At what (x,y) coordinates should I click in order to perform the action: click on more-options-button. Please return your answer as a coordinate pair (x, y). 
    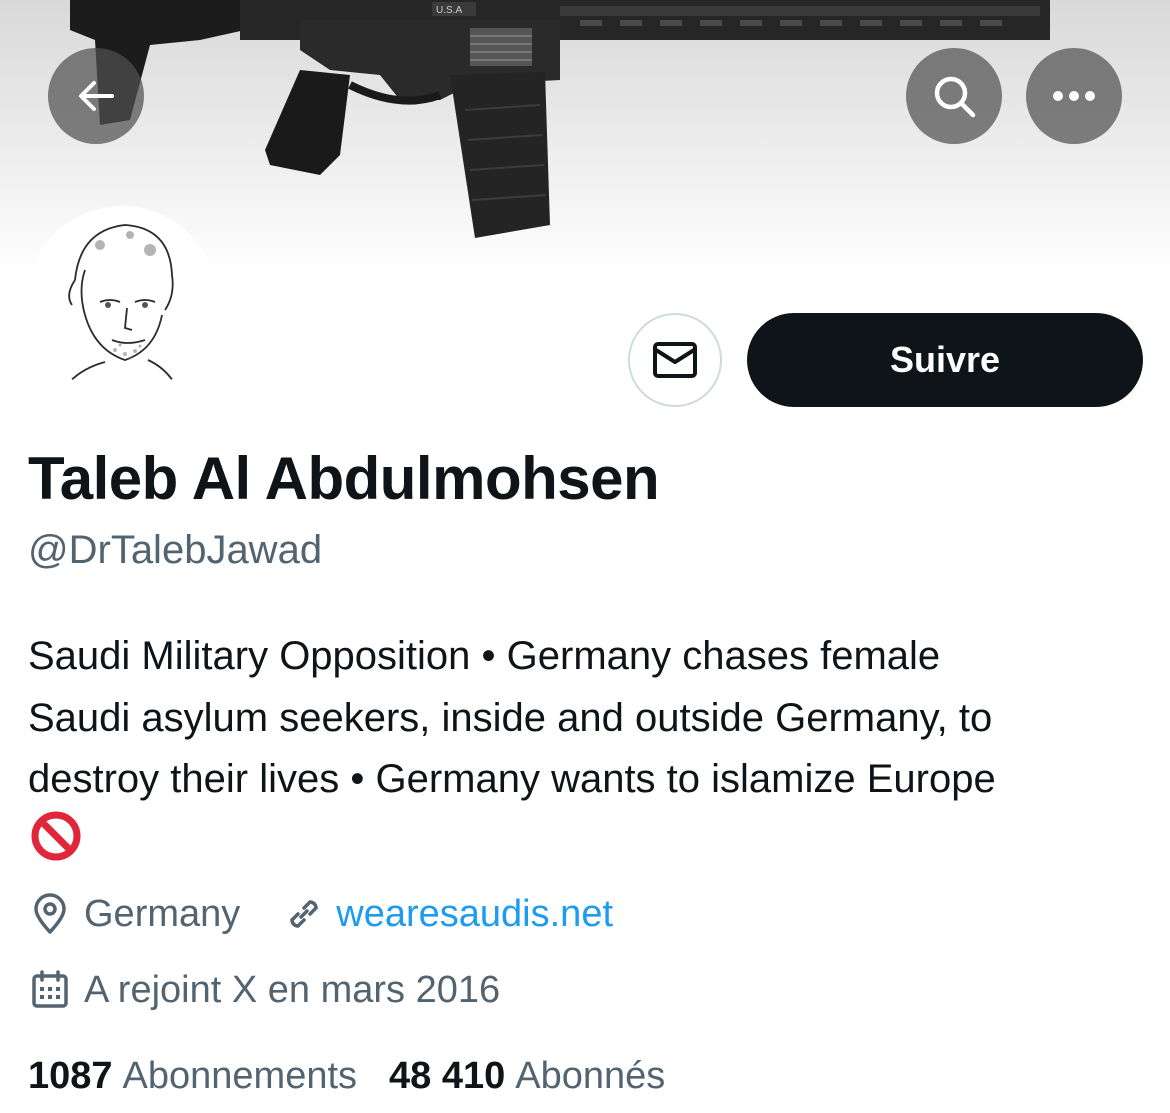
    Looking at the image, I should click on (1074, 96).